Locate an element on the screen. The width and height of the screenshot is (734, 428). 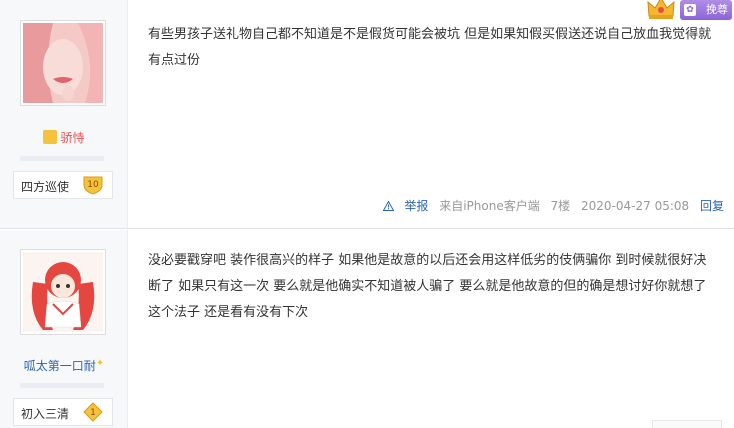
level-badge-icon: 1 is located at coordinates (93, 412).